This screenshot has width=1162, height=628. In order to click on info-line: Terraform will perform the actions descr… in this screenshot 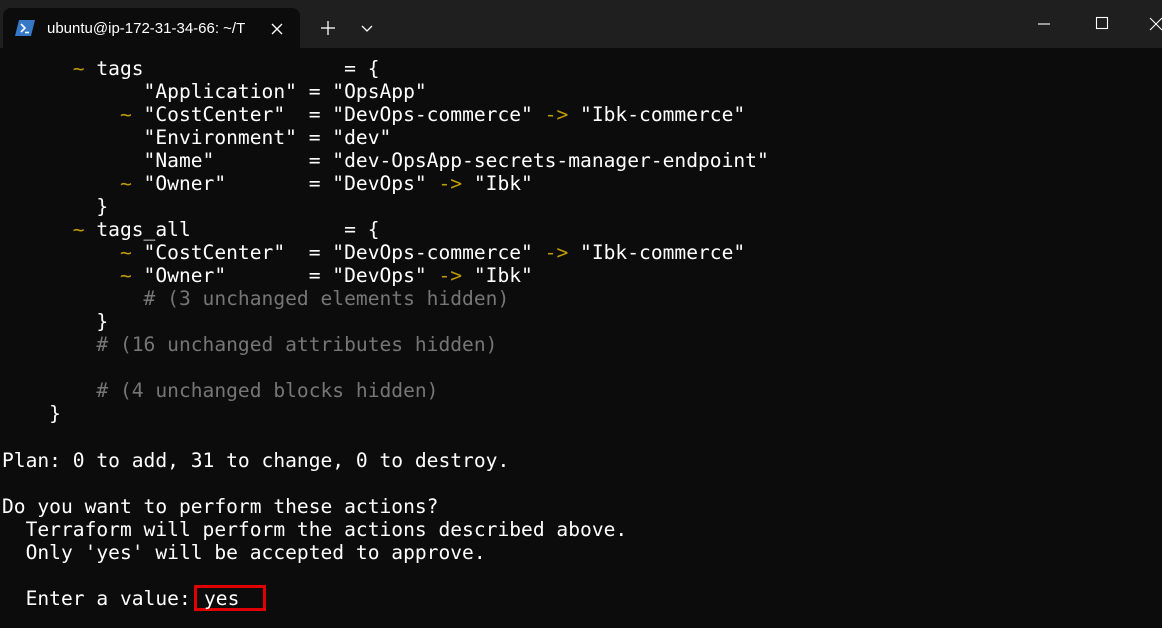, I will do `click(315, 529)`.